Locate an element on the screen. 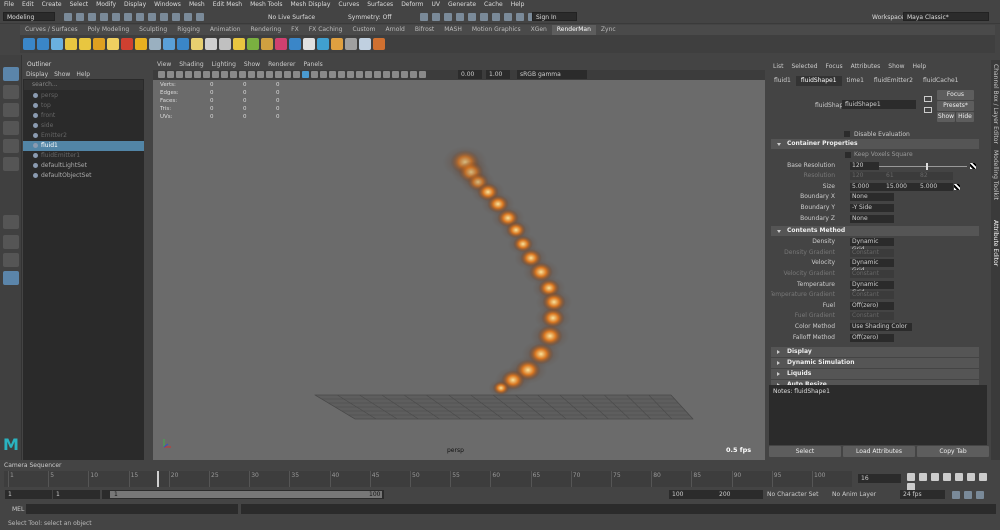  ae-tab-fluidshape1: fluidShape1 is located at coordinates (818, 81).